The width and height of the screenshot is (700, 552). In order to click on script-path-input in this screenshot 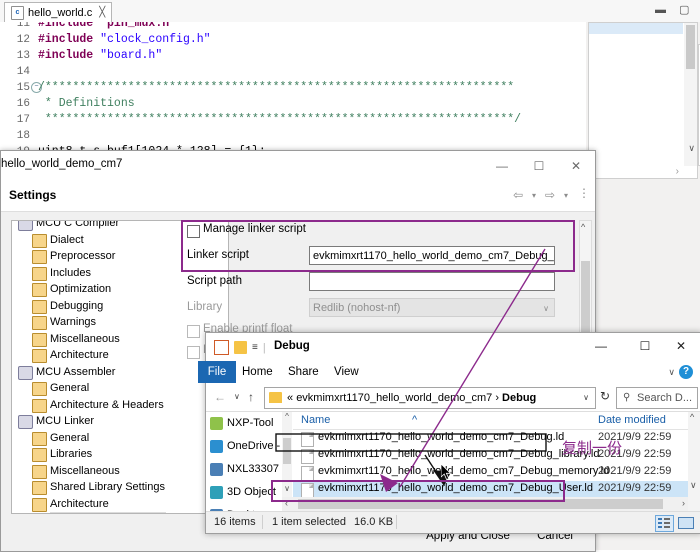, I will do `click(432, 281)`.